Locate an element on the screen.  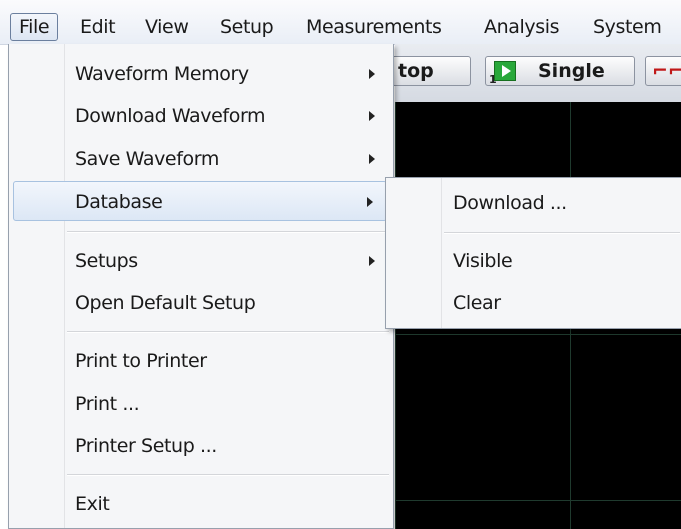
menu-item-label: Print to Printer is located at coordinates (141, 361).